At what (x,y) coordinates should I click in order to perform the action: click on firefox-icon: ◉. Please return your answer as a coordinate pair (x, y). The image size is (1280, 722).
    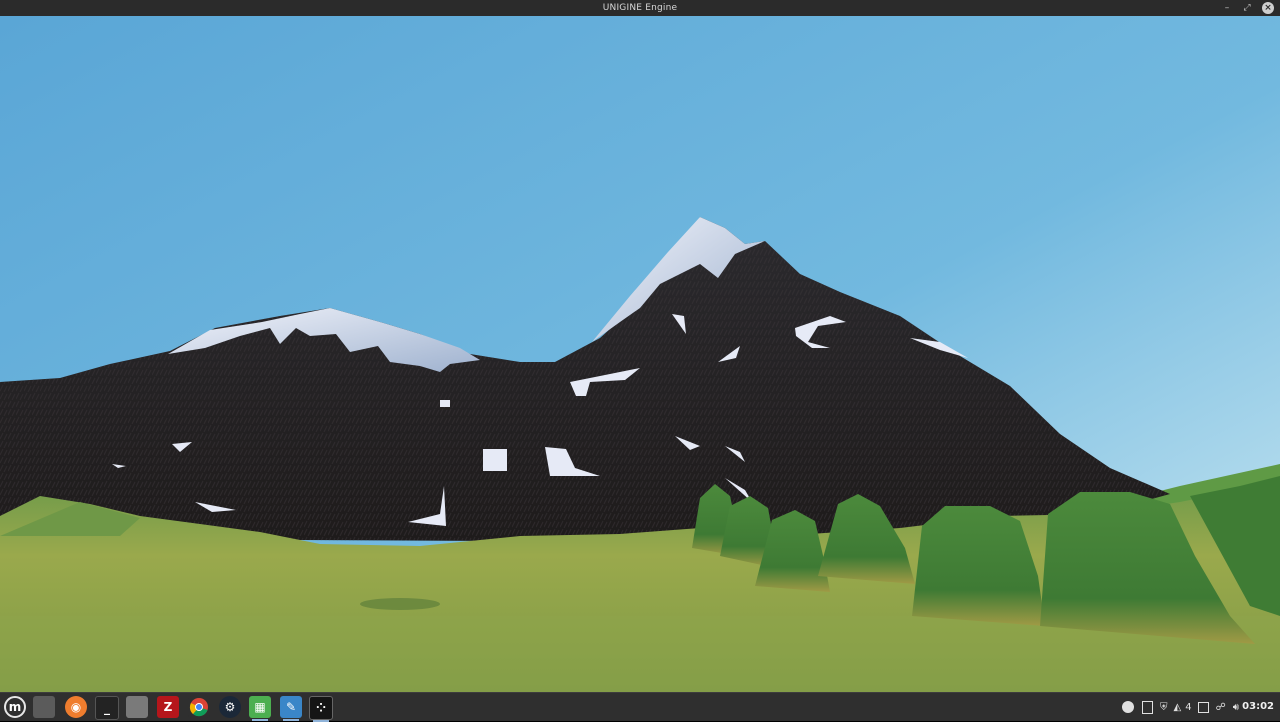
    Looking at the image, I should click on (76, 707).